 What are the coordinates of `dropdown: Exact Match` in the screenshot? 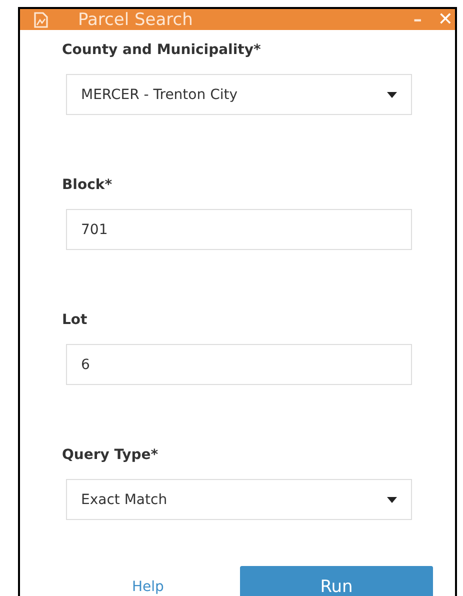 It's located at (239, 499).